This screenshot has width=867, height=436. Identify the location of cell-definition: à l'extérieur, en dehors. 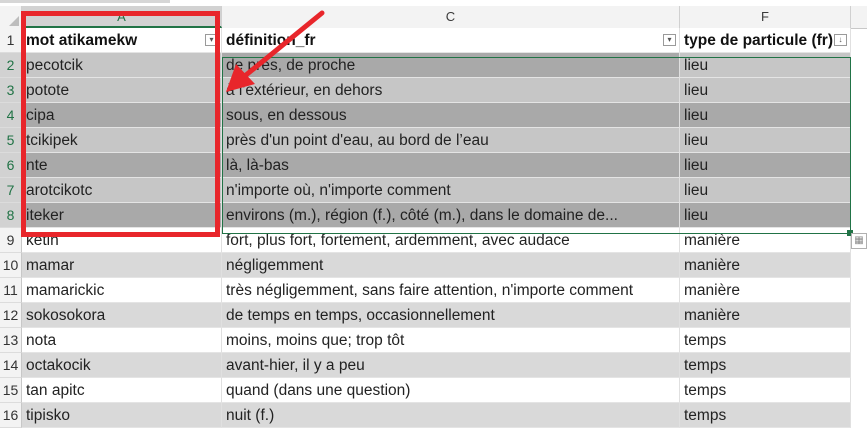
(451, 90).